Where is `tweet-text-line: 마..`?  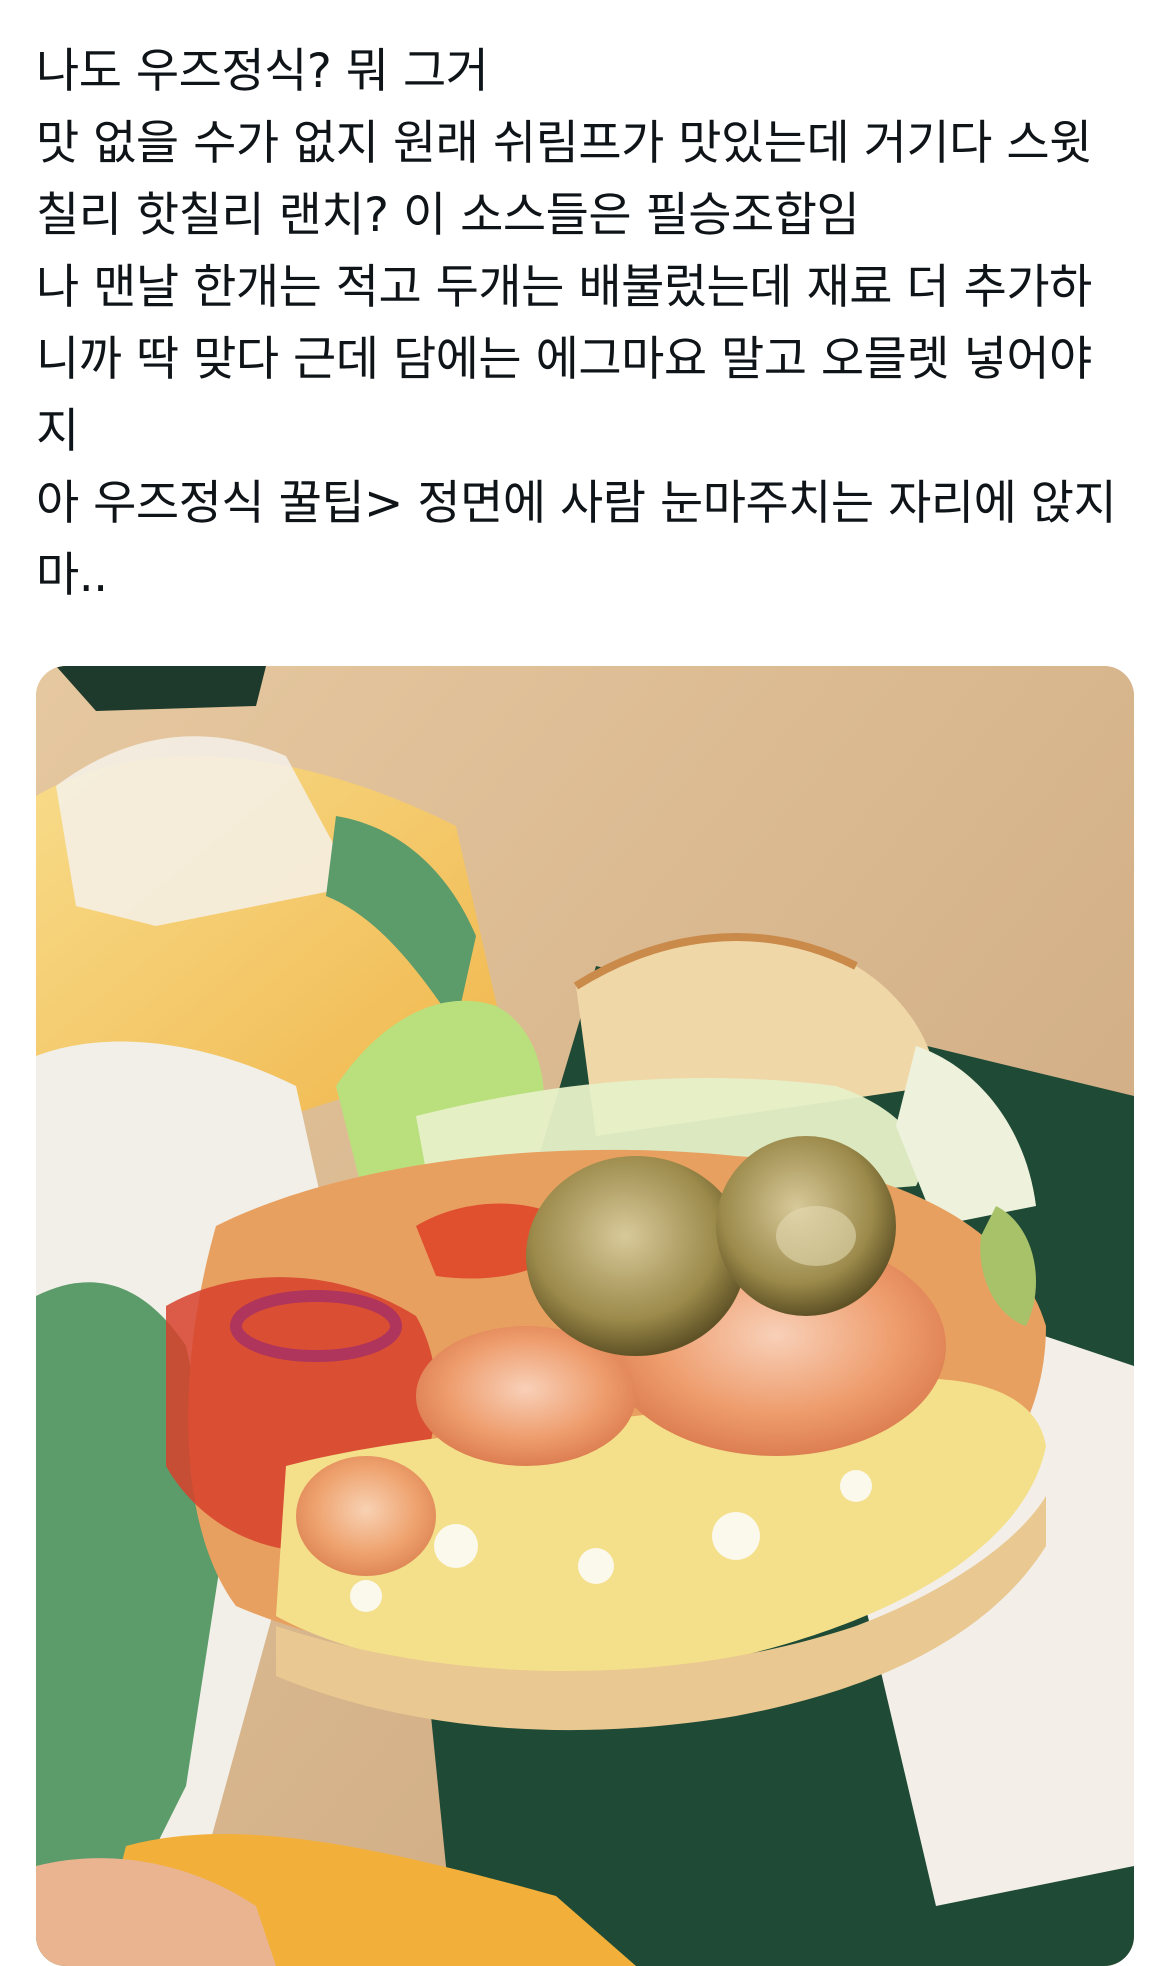
tweet-text-line: 마.. is located at coordinates (72, 575).